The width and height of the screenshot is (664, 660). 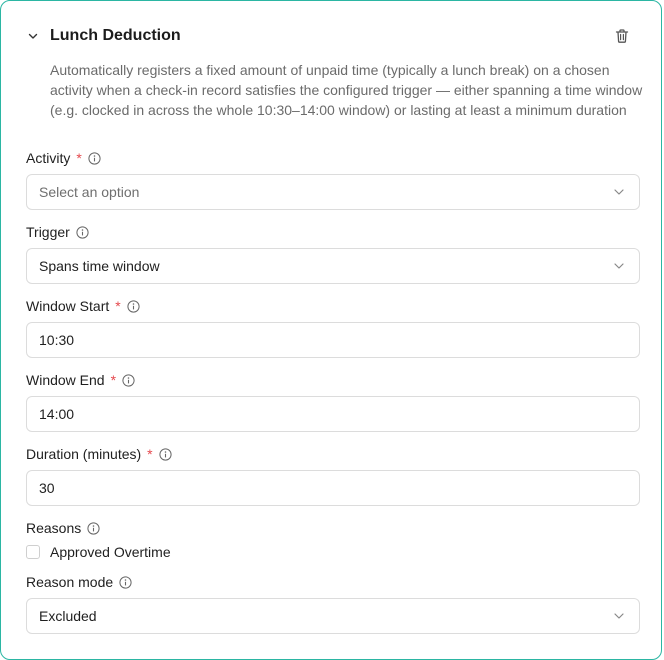 What do you see at coordinates (622, 36) in the screenshot?
I see `delete-trash-icon` at bounding box center [622, 36].